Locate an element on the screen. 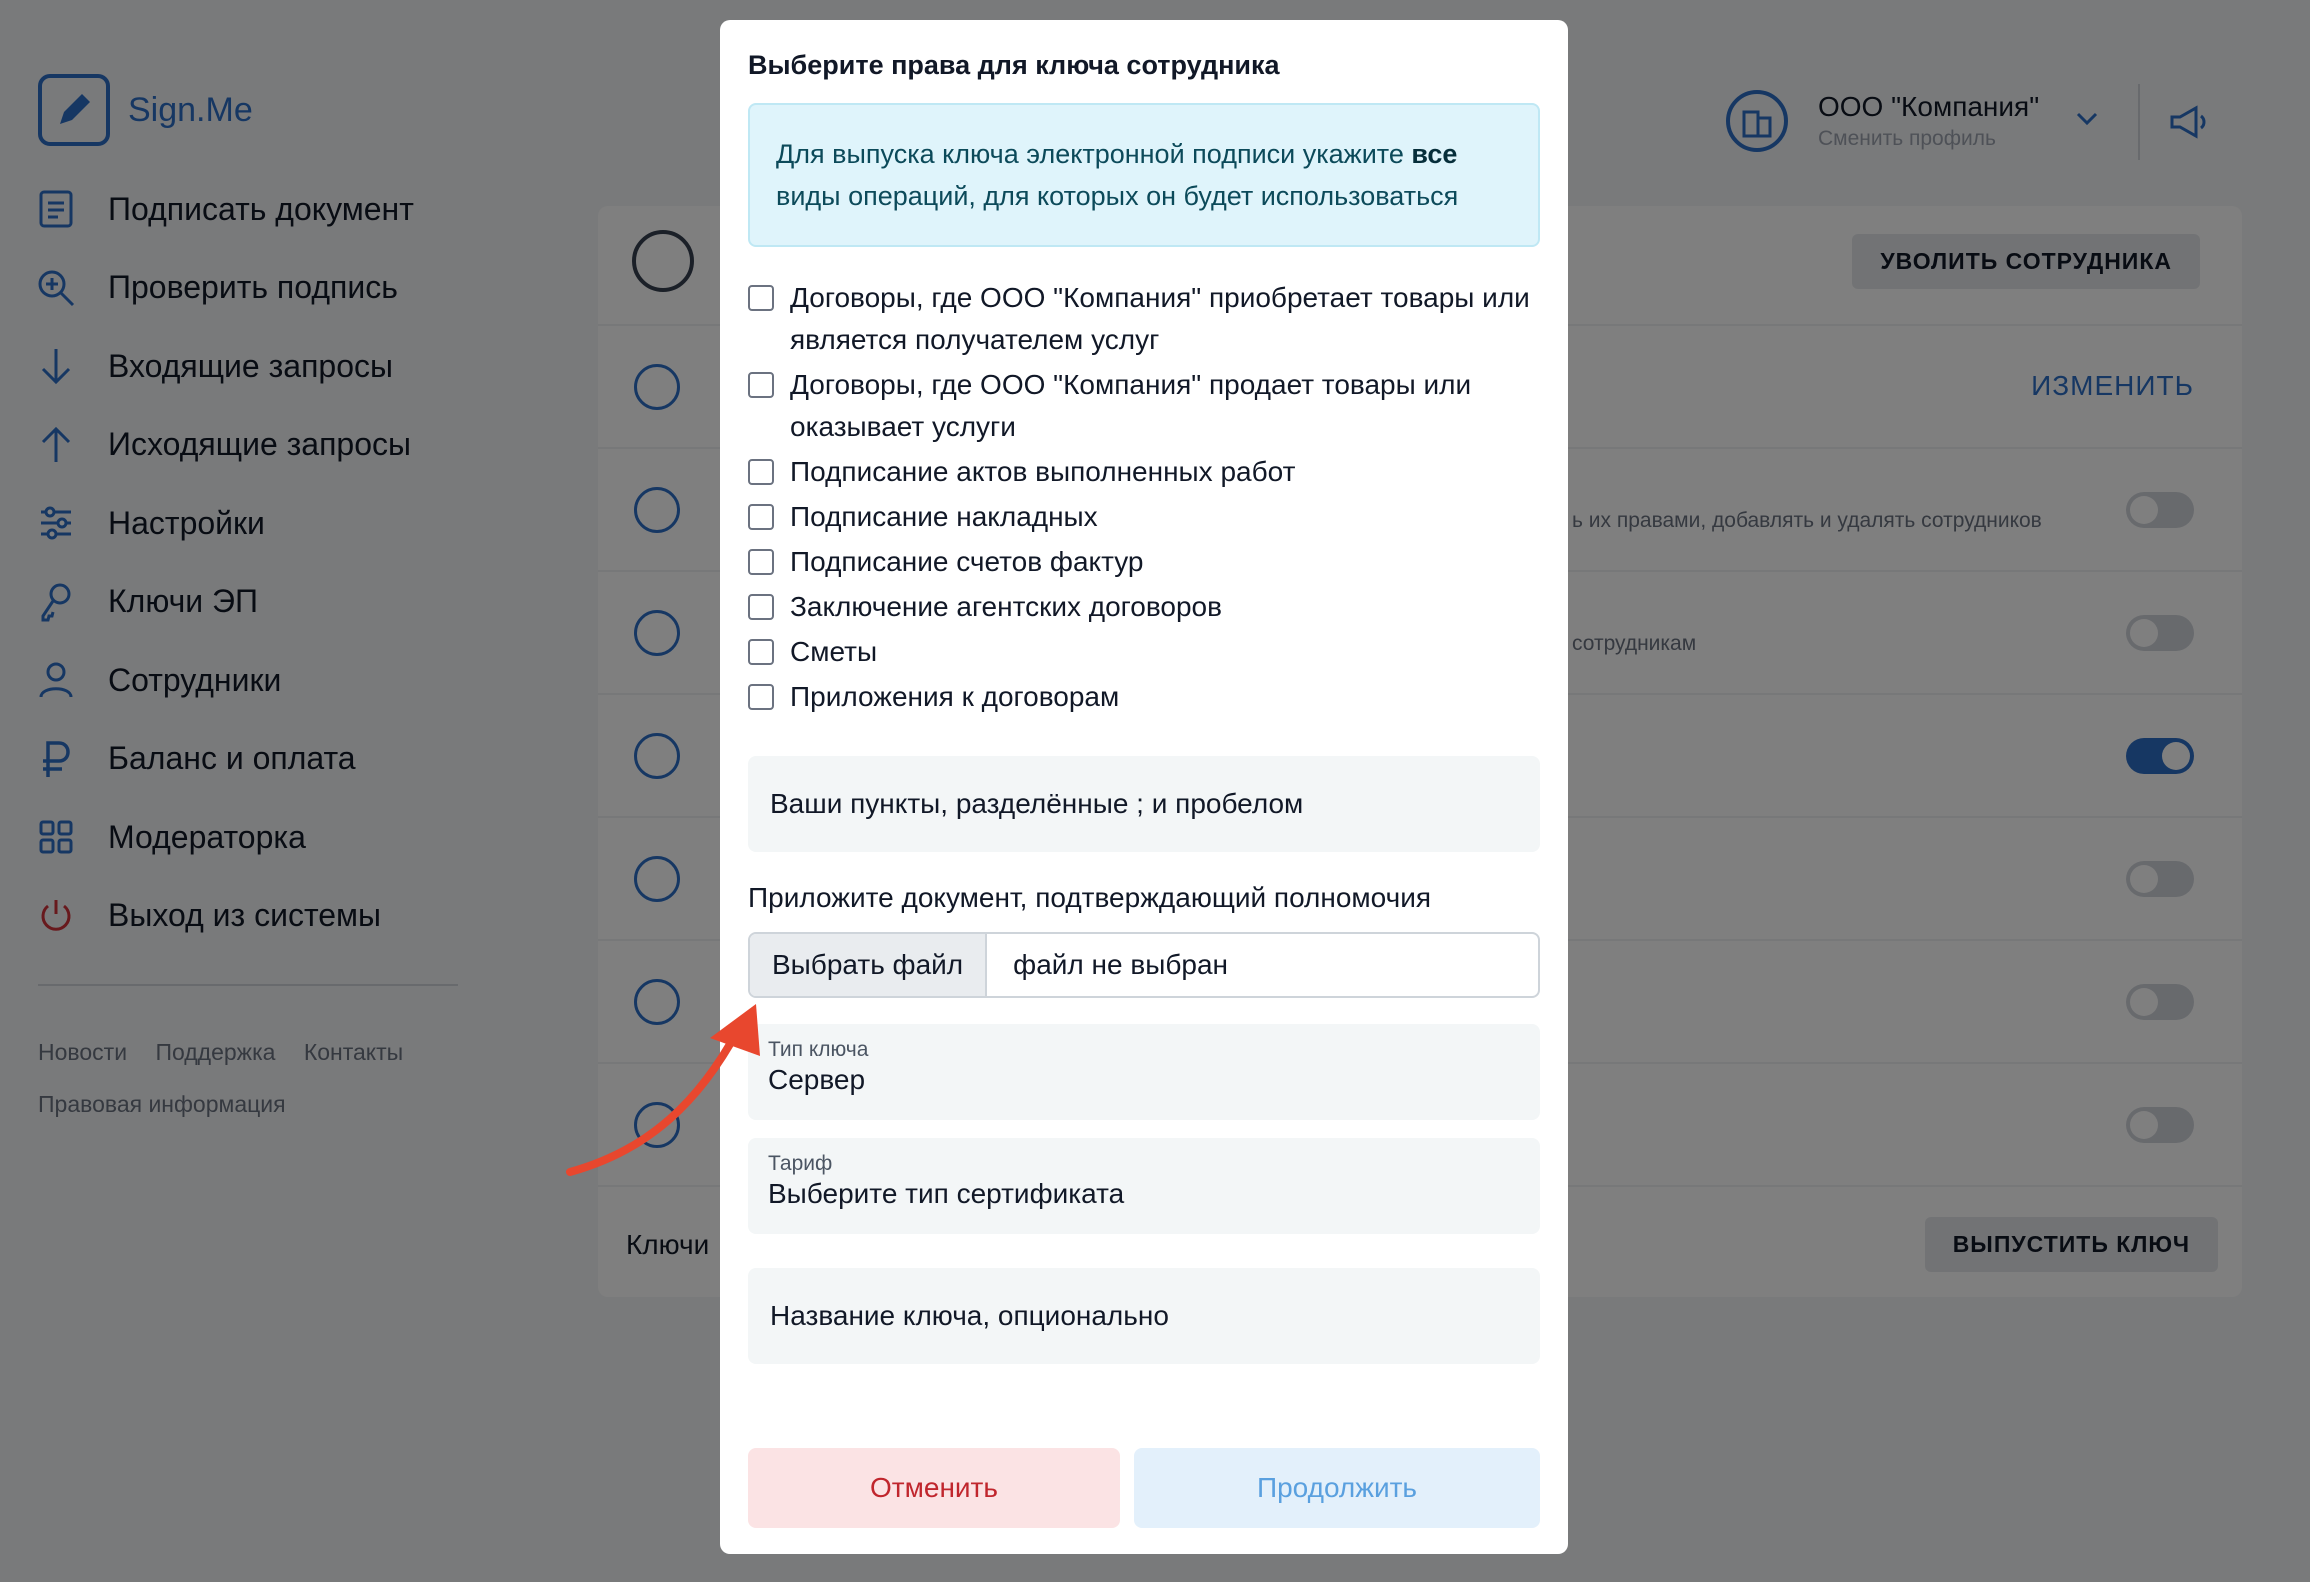 This screenshot has height=1582, width=2310. continue-button: Продолжить is located at coordinates (1337, 1488).